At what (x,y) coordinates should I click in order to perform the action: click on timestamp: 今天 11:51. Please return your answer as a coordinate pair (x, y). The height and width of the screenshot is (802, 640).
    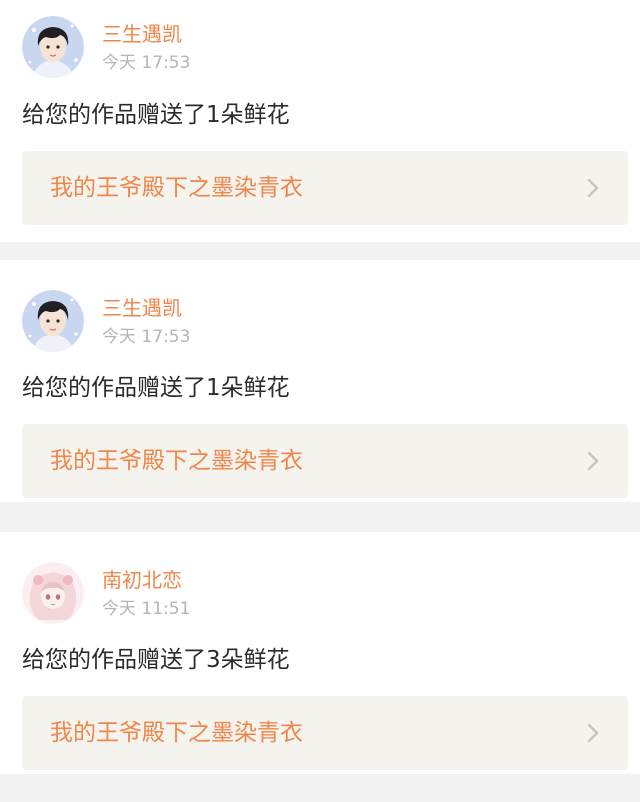
    Looking at the image, I should click on (146, 609).